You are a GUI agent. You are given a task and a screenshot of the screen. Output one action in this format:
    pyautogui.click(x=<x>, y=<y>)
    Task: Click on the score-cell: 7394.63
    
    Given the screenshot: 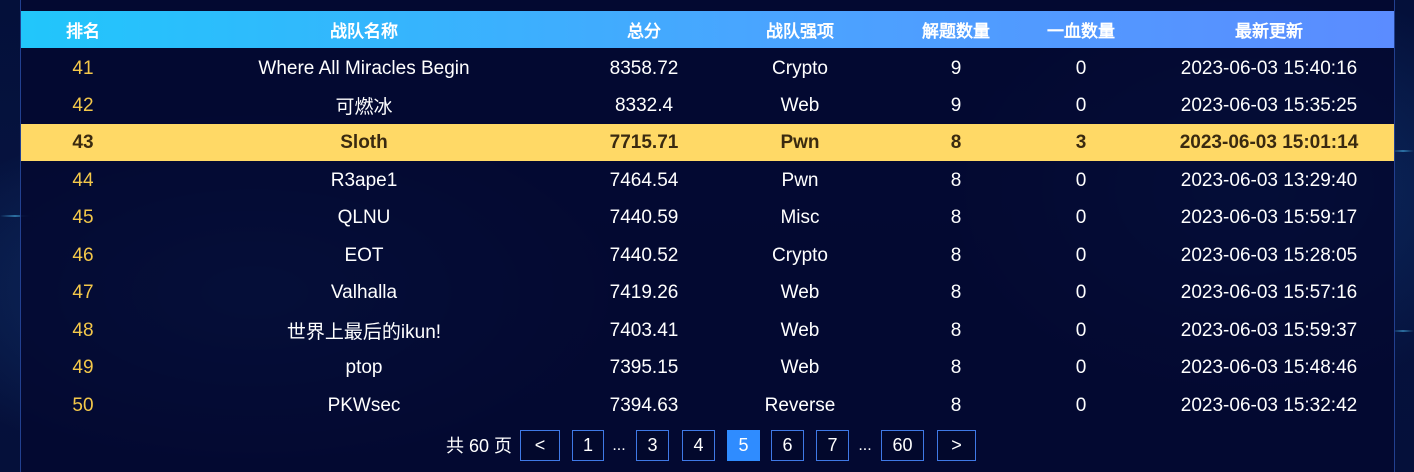 What is the action you would take?
    pyautogui.click(x=644, y=405)
    